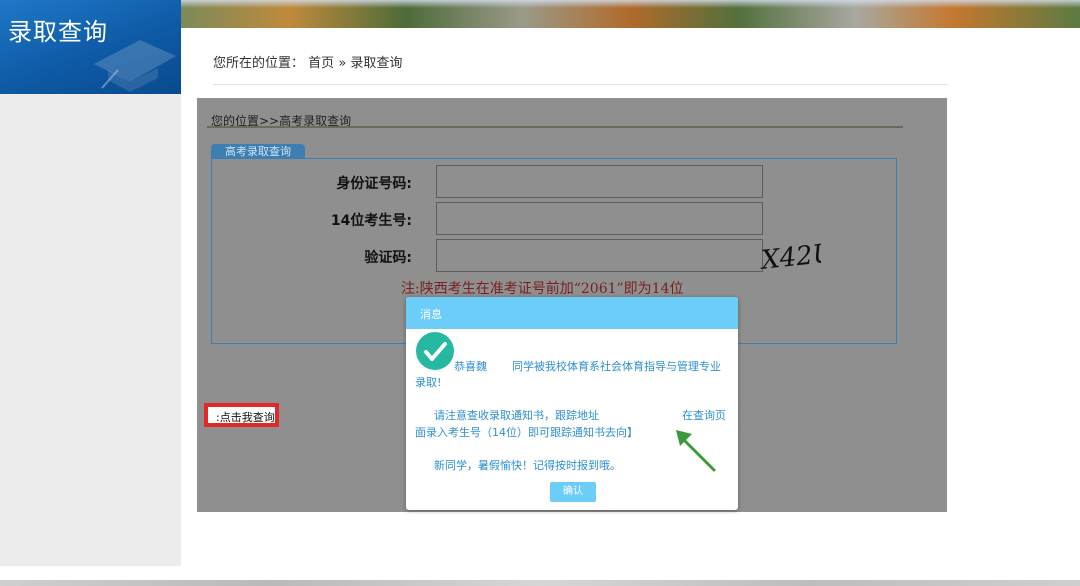  I want to click on captcha-text: X42U, so click(790, 257).